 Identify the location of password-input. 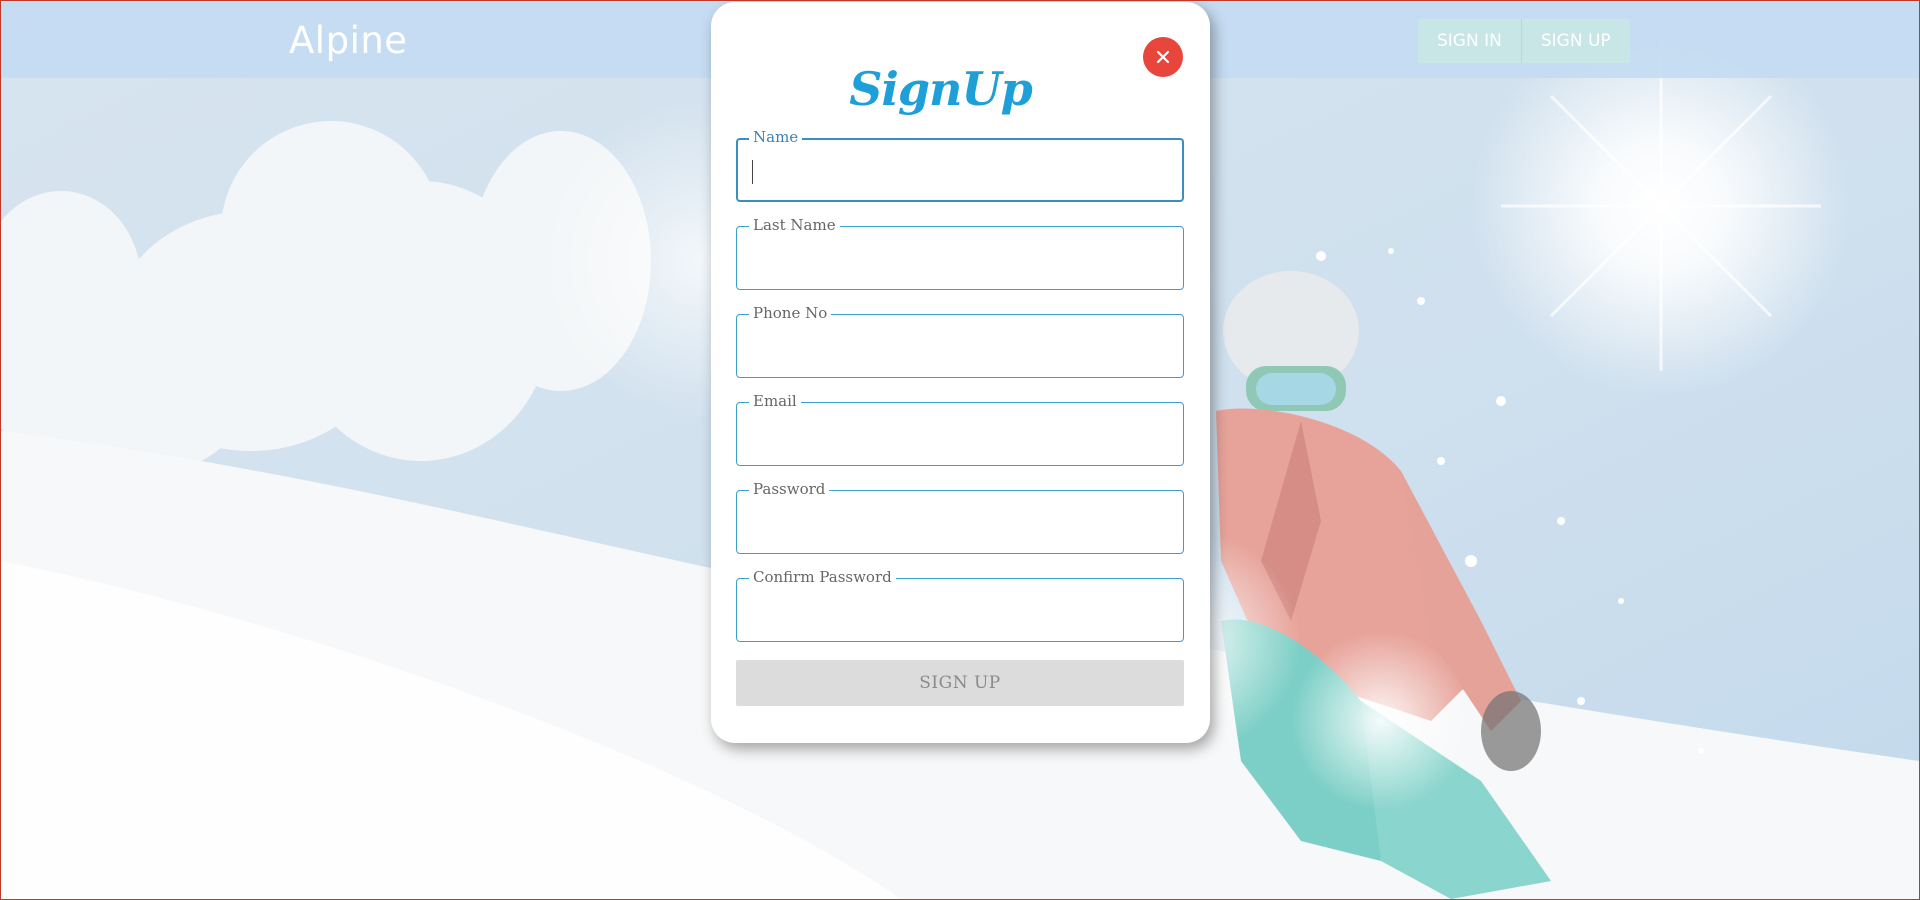
(960, 522).